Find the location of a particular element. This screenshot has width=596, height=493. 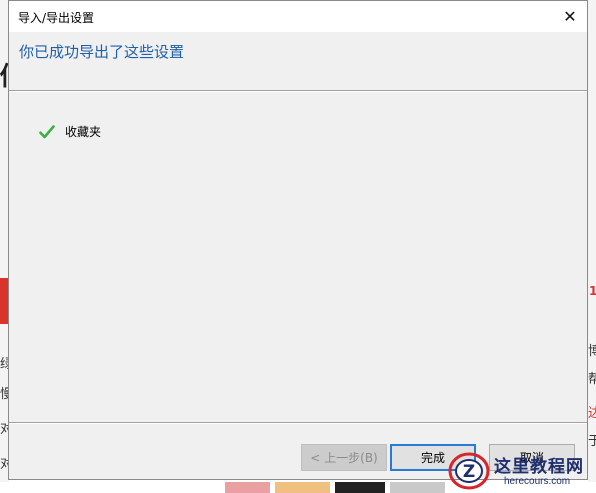

watermark-logo-letter: Z is located at coordinates (469, 472).